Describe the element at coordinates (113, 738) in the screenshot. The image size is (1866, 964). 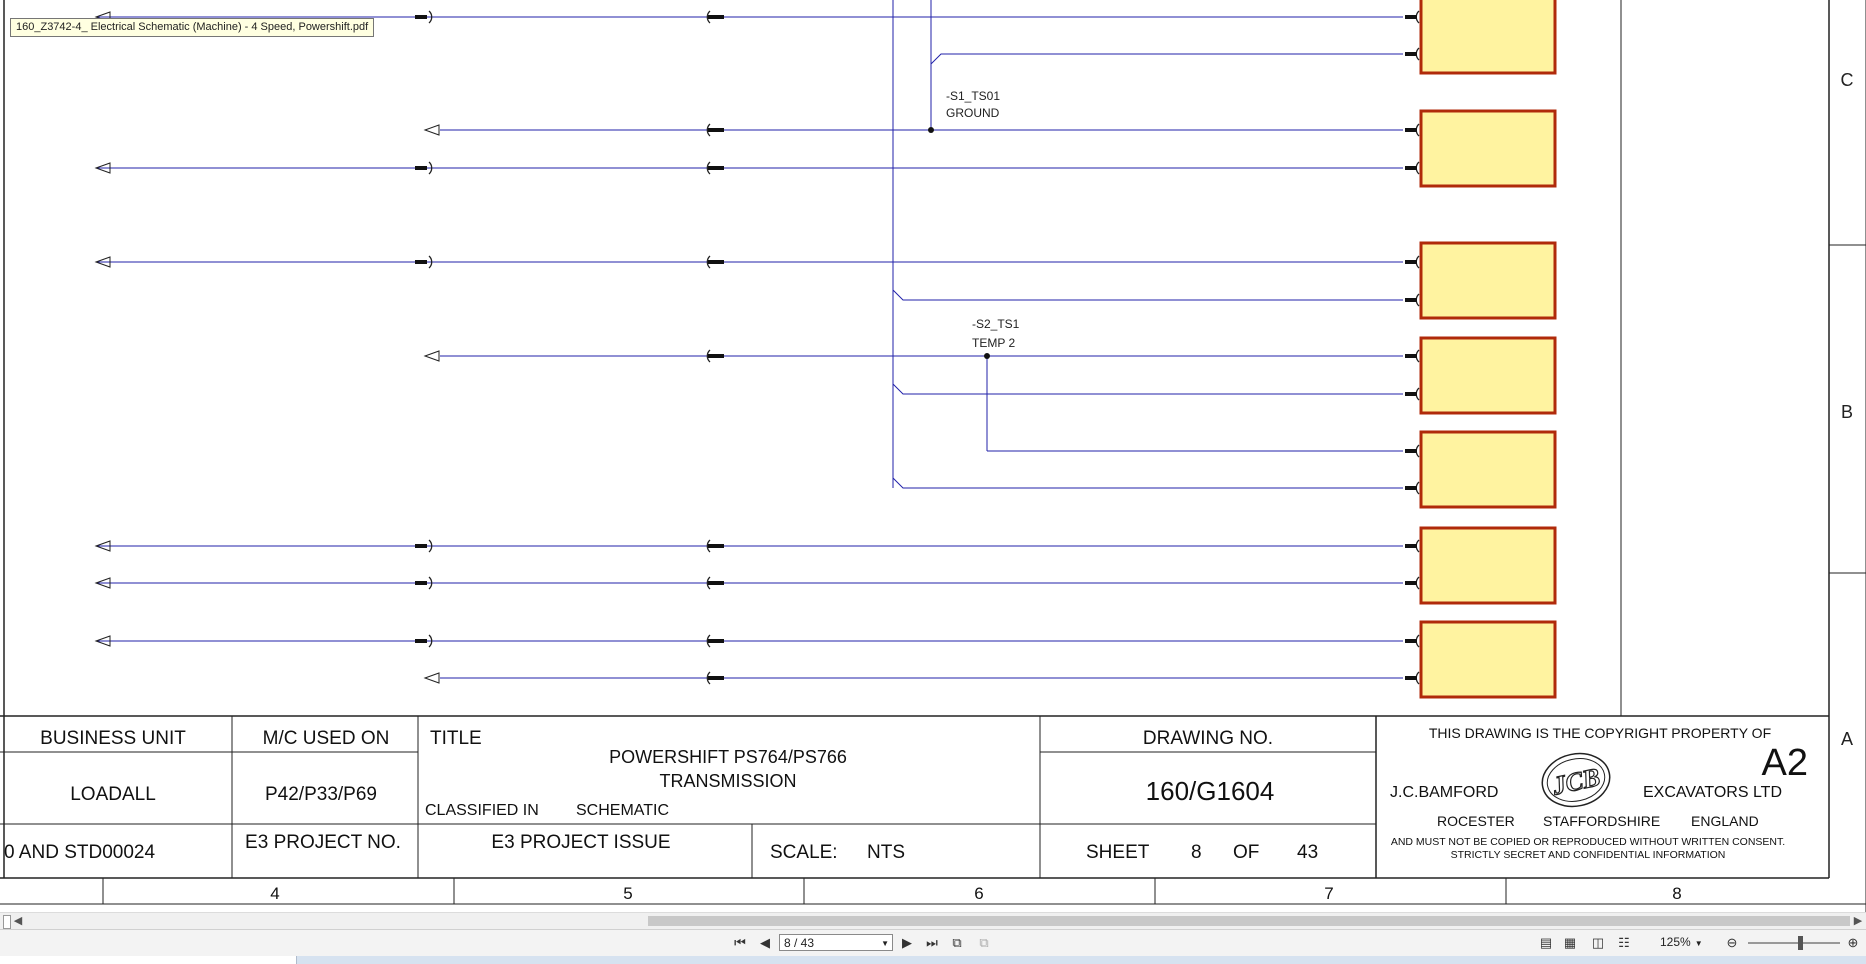
I see `business-unit-label: BUSINESS UNIT` at that location.